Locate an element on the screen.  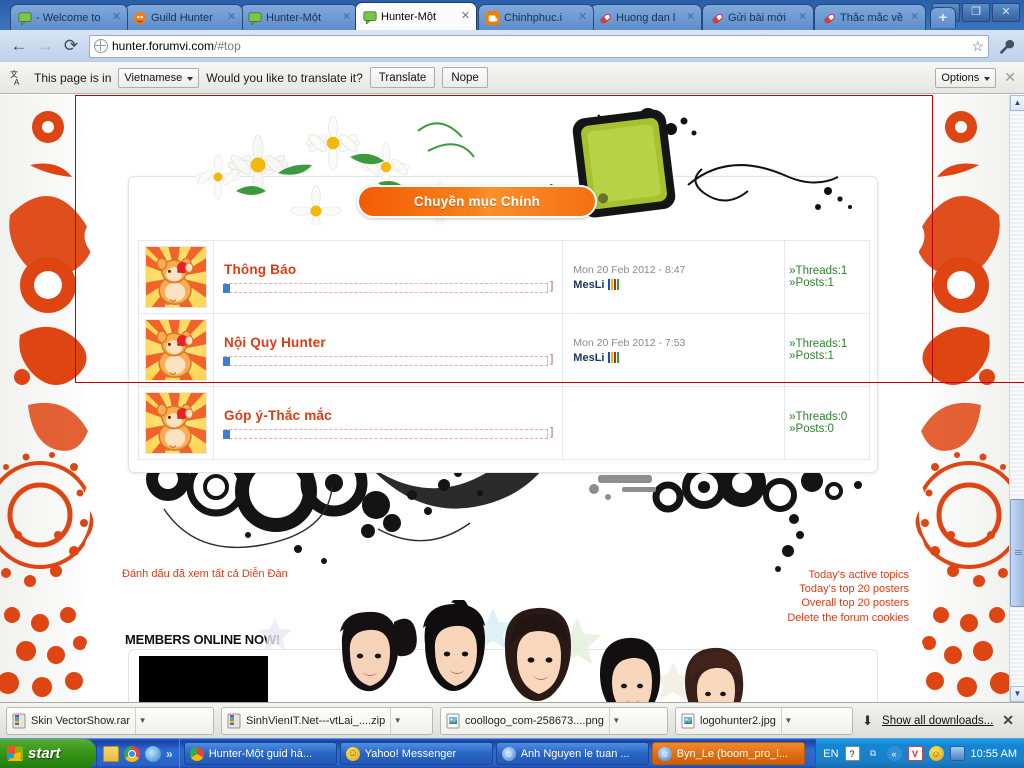
forward-icon: → is located at coordinates (45, 46).